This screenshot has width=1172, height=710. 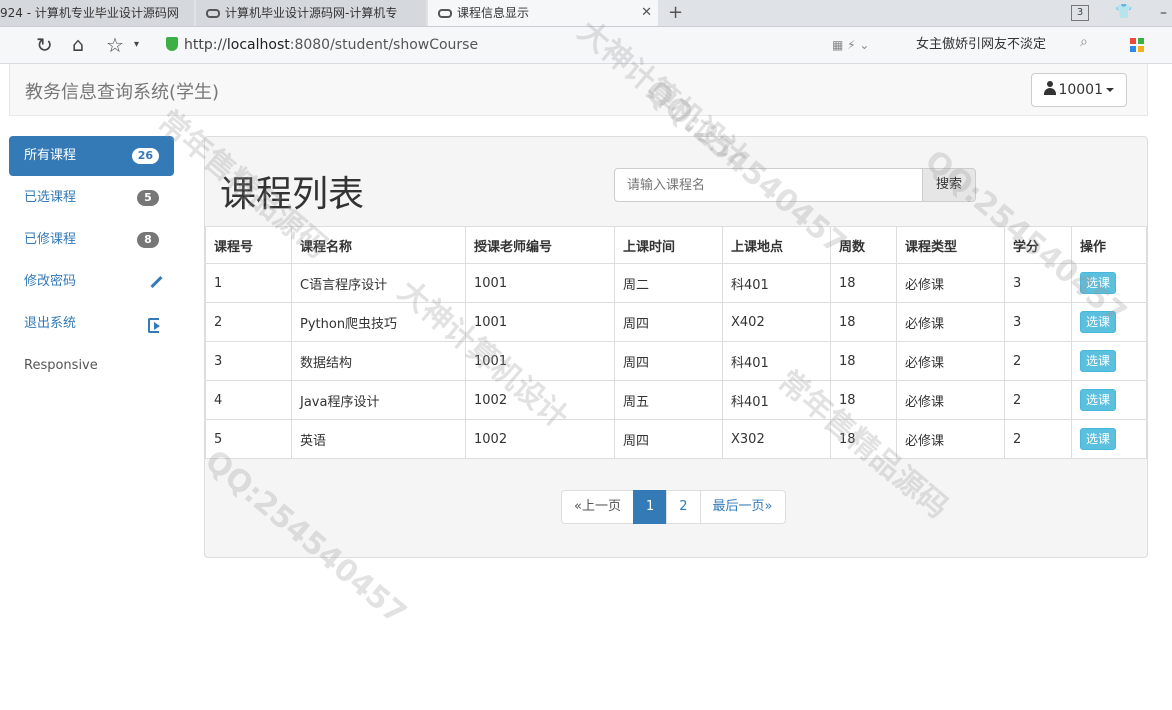 What do you see at coordinates (1137, 45) in the screenshot?
I see `apps-grid-icon` at bounding box center [1137, 45].